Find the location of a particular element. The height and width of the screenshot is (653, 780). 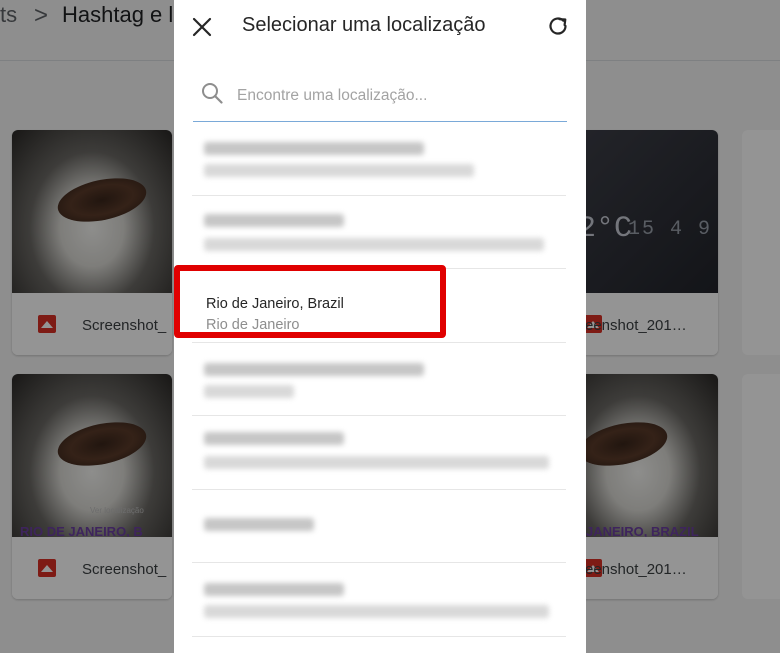

dialog-header: Selecionar uma localização is located at coordinates (380, 27).